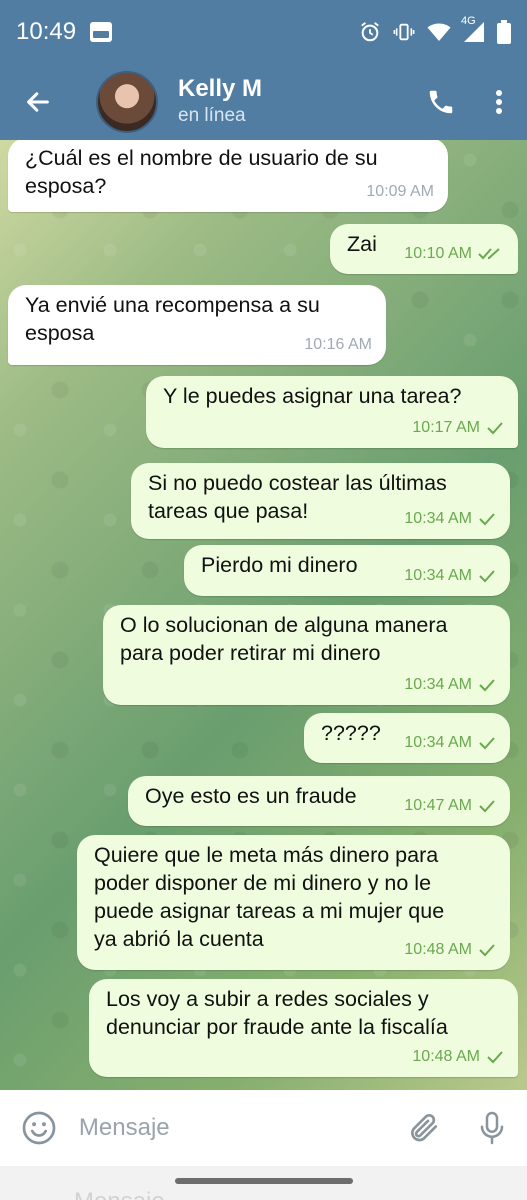 This screenshot has height=1200, width=527. What do you see at coordinates (119, 1194) in the screenshot?
I see `ghost-message-label: Mensaje` at bounding box center [119, 1194].